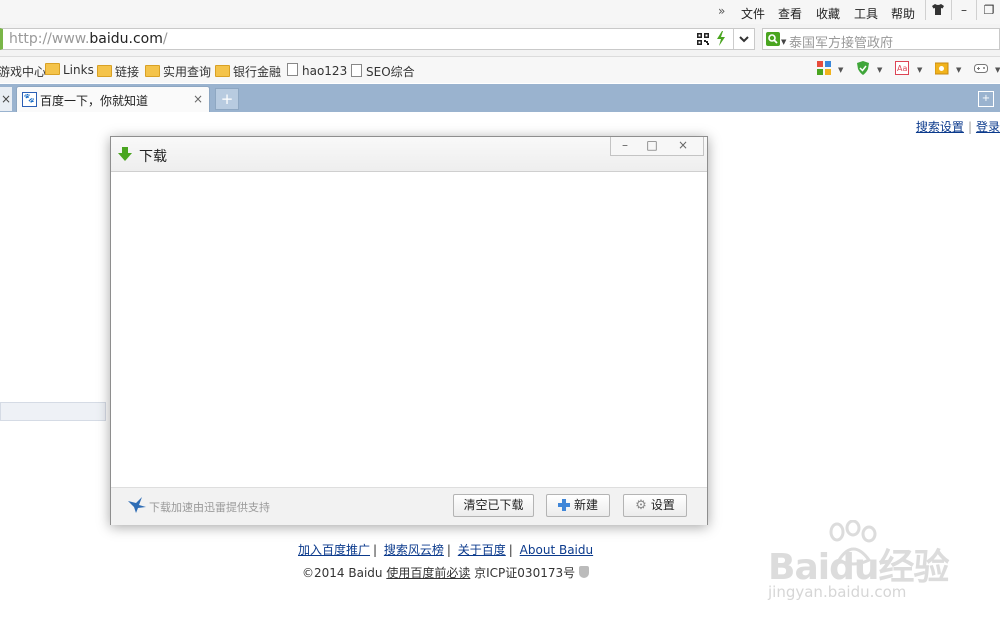 The width and height of the screenshot is (1000, 627). I want to click on apps-grid-icon, so click(824, 68).